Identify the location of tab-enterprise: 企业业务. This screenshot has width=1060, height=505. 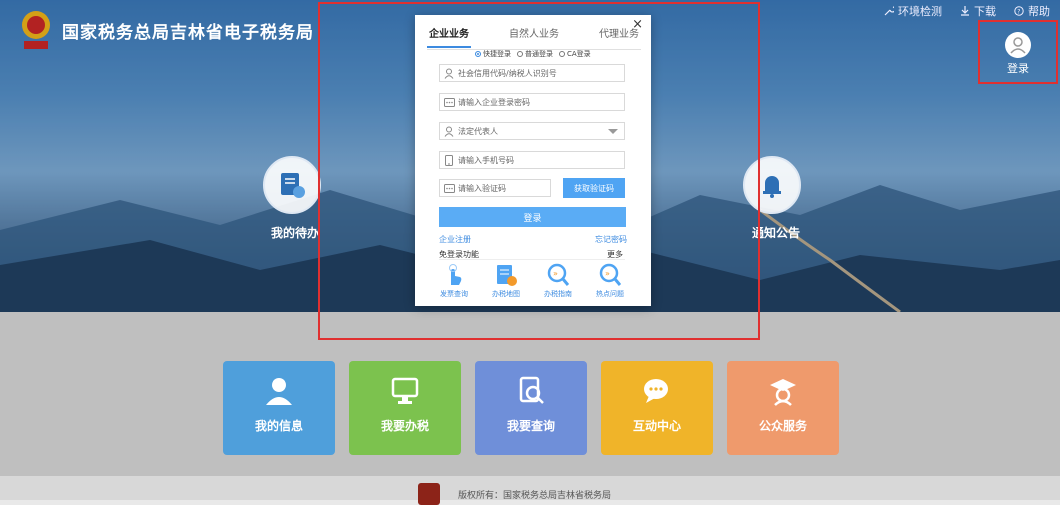
(449, 35).